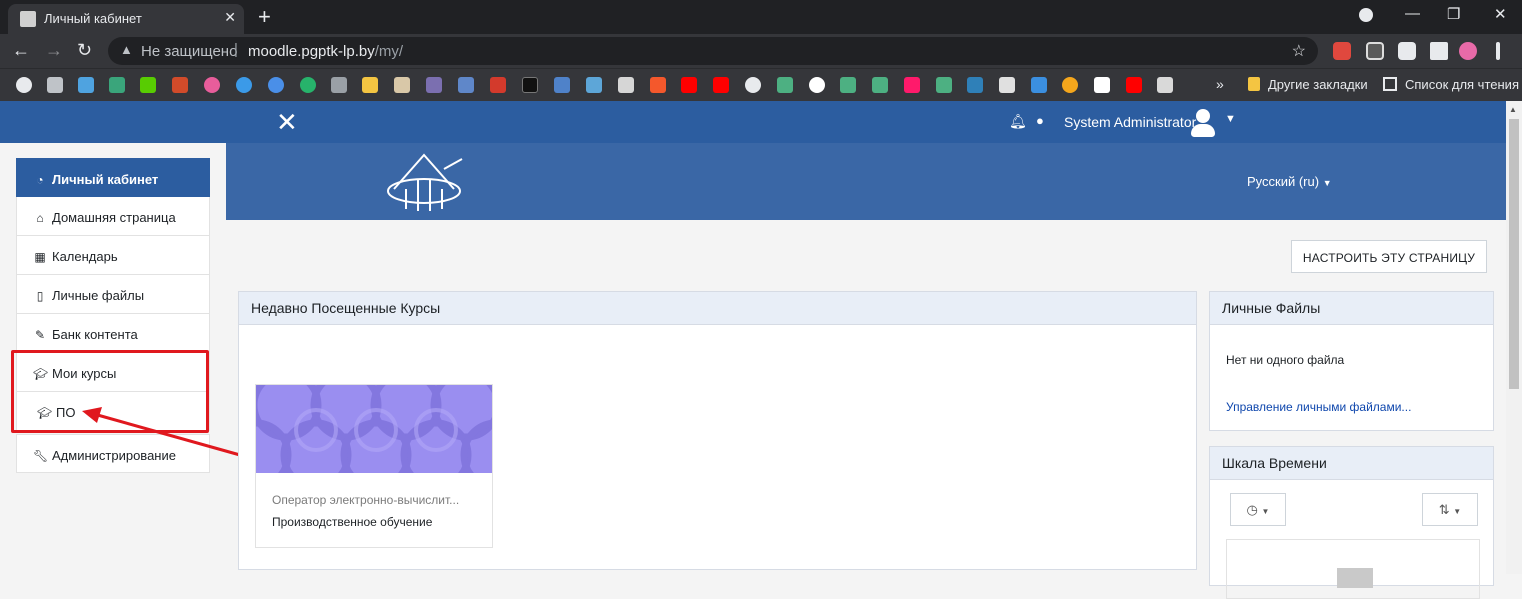 This screenshot has width=1522, height=599. Describe the element at coordinates (658, 85) in the screenshot. I see `bookmark-bag-icon` at that location.